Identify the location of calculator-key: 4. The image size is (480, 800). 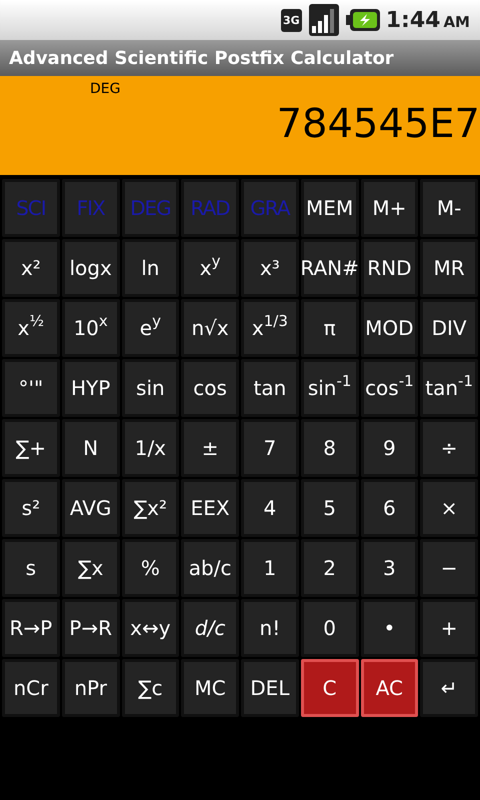
(270, 508).